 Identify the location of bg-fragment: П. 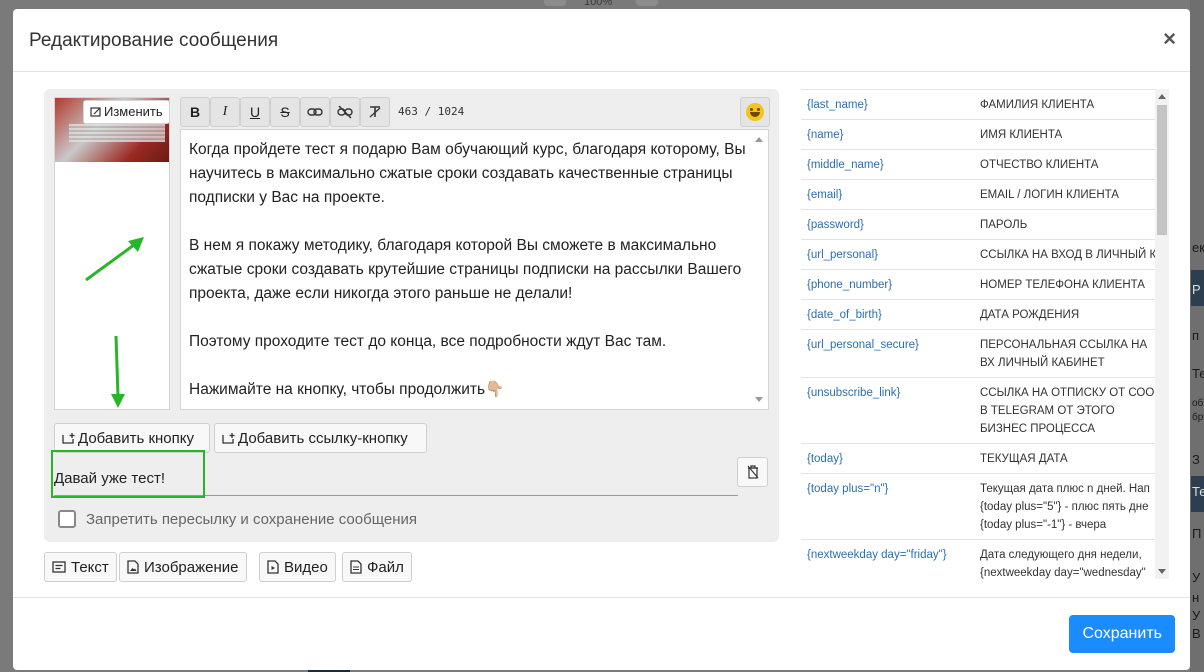
(1197, 533).